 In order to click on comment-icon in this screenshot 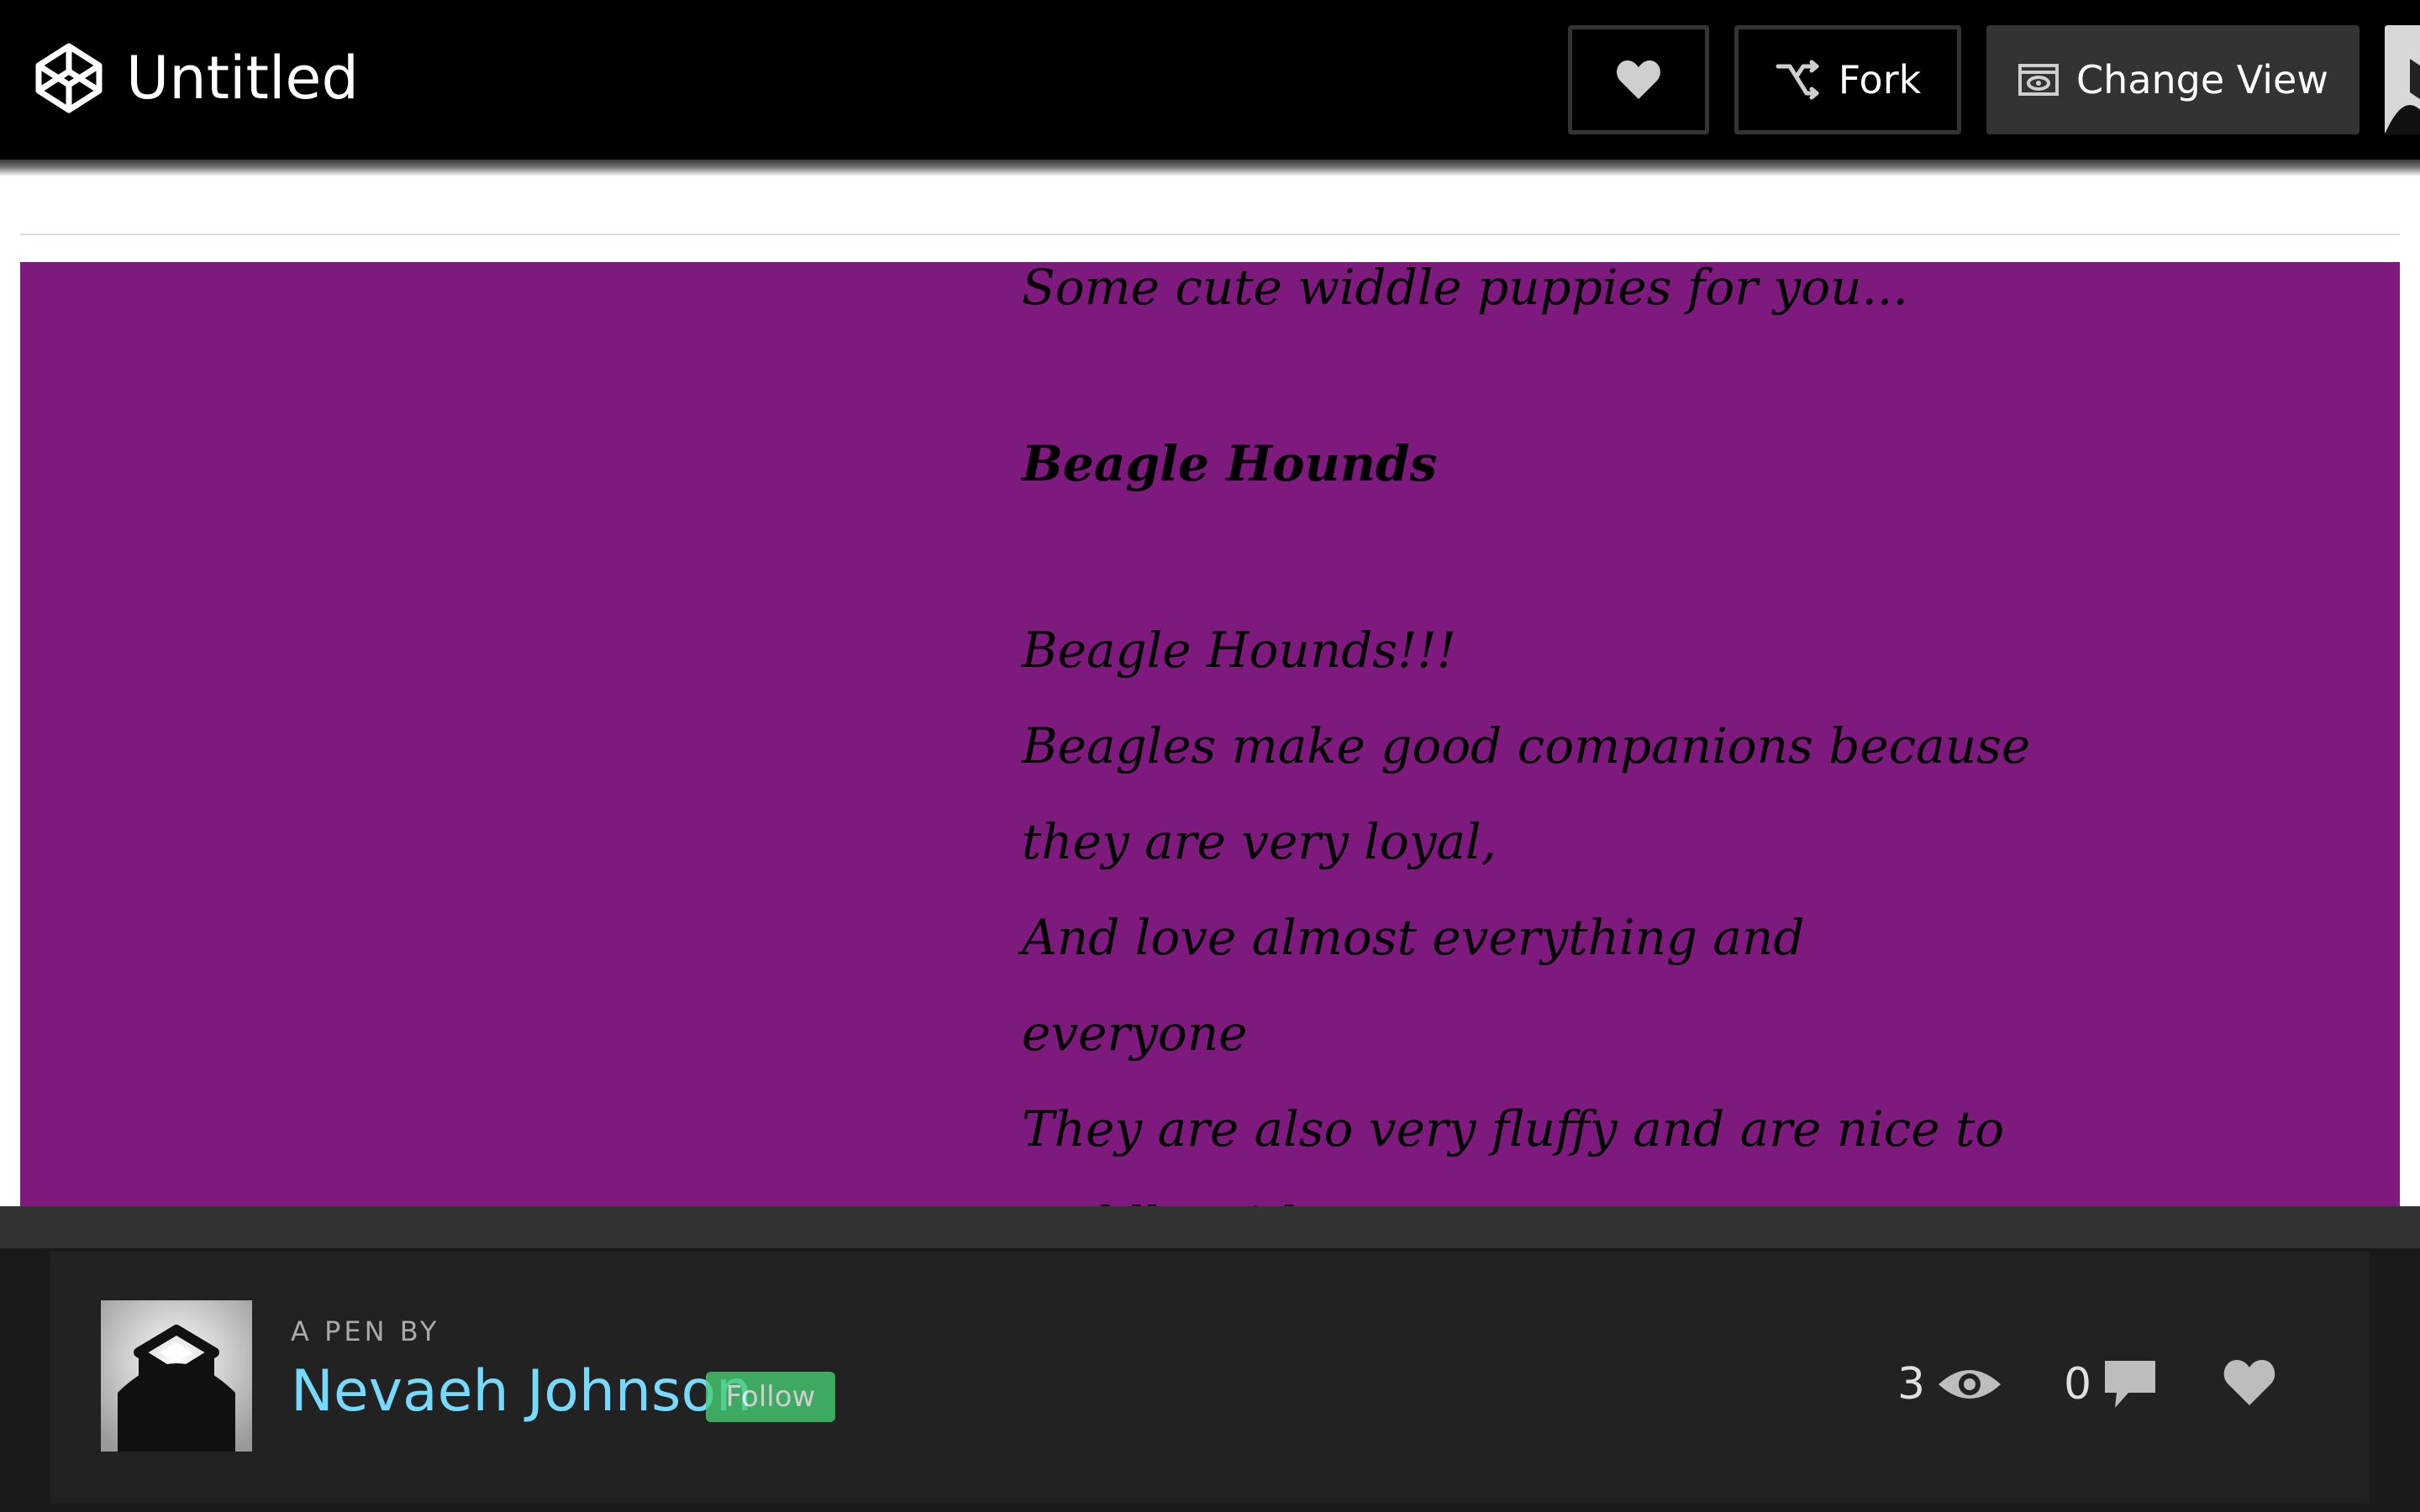, I will do `click(2130, 1384)`.